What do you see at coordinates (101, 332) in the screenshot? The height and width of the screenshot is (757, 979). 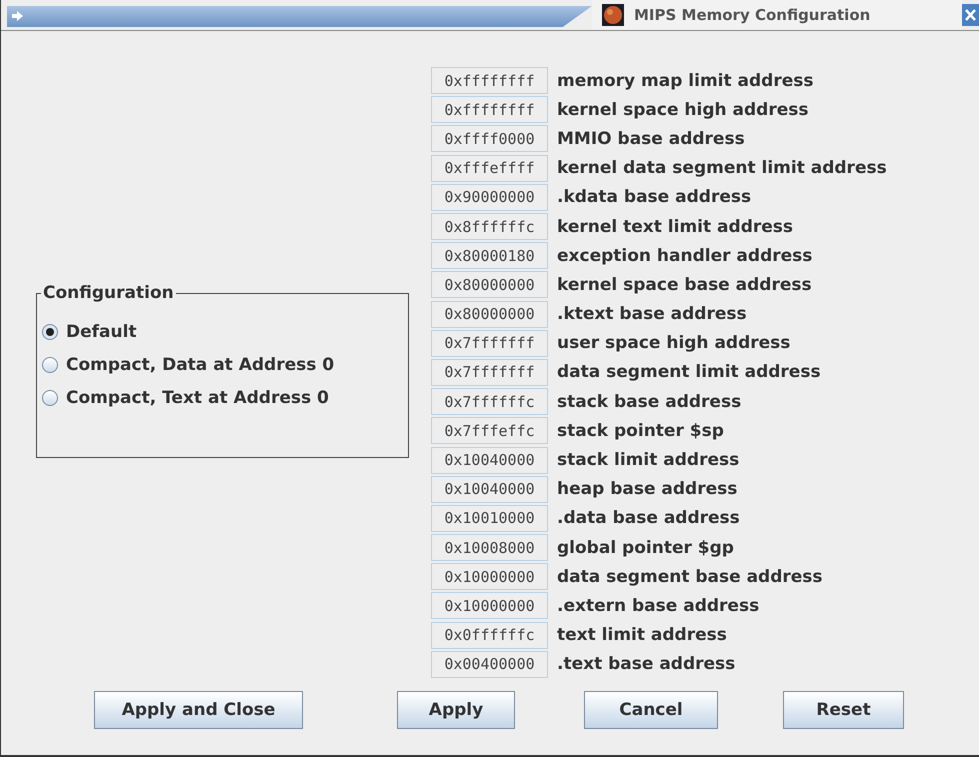 I see `option-label: Default` at bounding box center [101, 332].